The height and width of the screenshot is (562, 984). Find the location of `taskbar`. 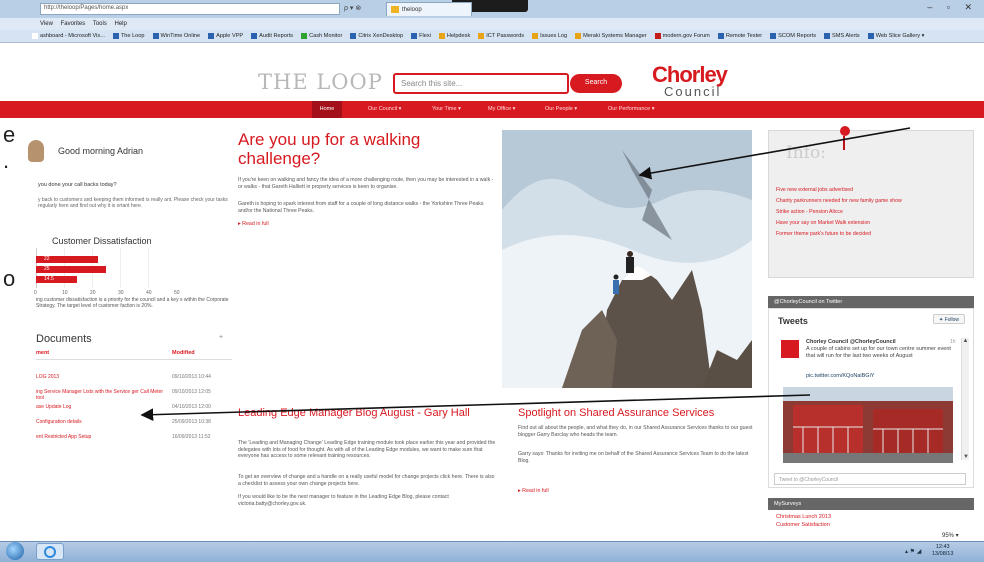

taskbar is located at coordinates (492, 551).